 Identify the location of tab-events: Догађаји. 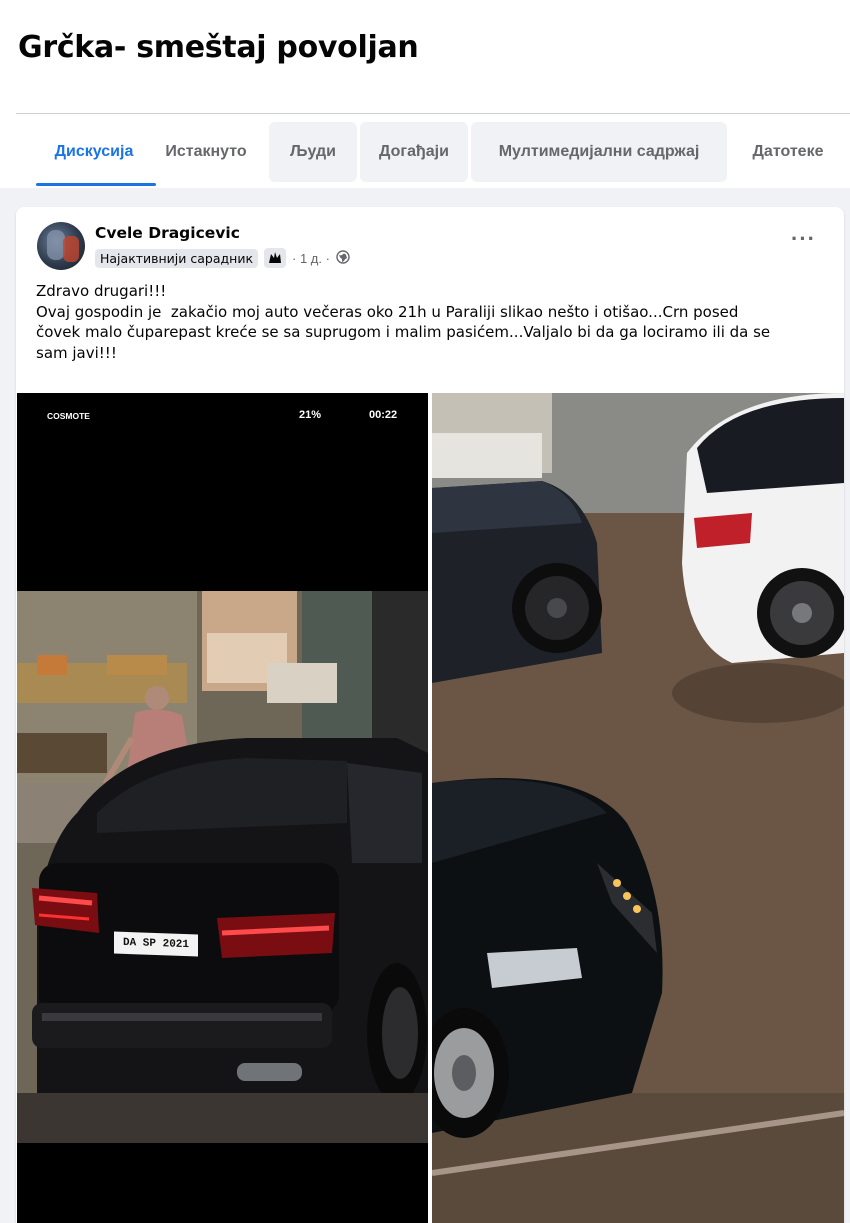
(414, 152).